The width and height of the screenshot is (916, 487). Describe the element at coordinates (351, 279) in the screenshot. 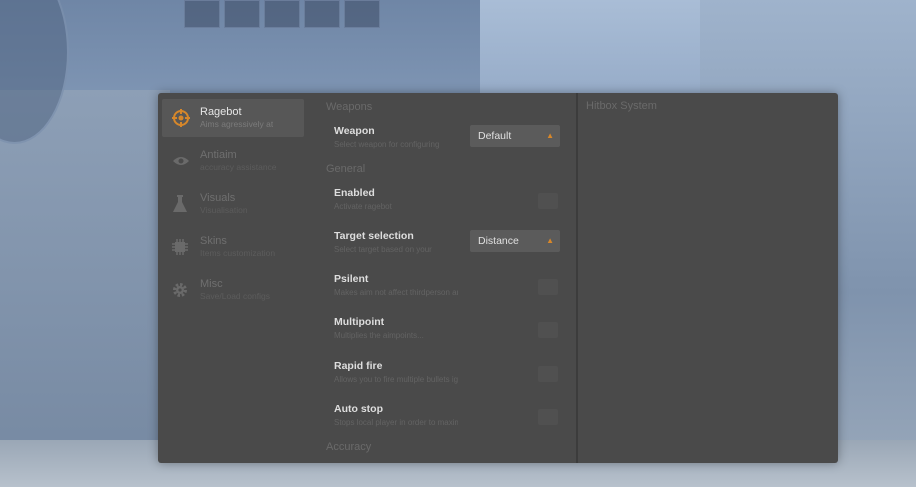

I see `setting-title: Psilent` at that location.